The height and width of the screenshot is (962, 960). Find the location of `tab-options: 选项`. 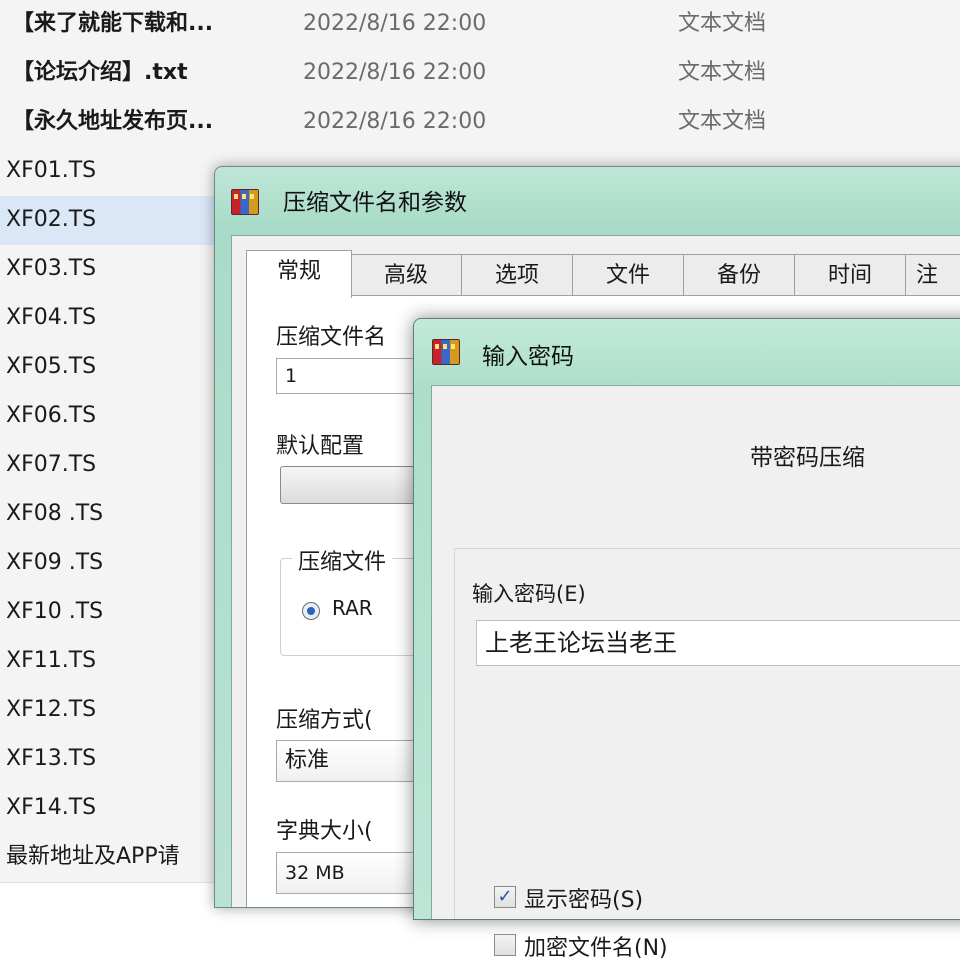

tab-options: 选项 is located at coordinates (517, 275).